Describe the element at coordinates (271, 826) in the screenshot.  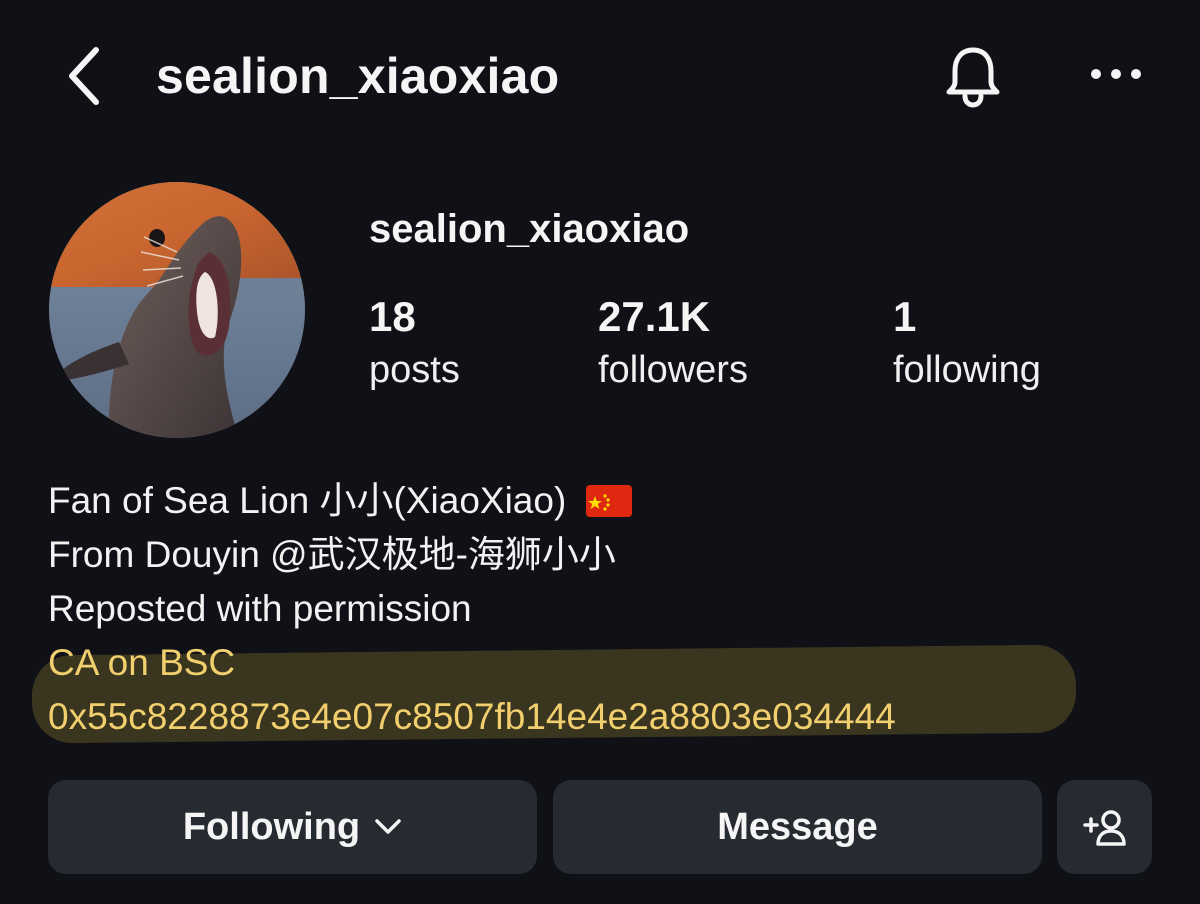
I see `following-button-label: Following` at that location.